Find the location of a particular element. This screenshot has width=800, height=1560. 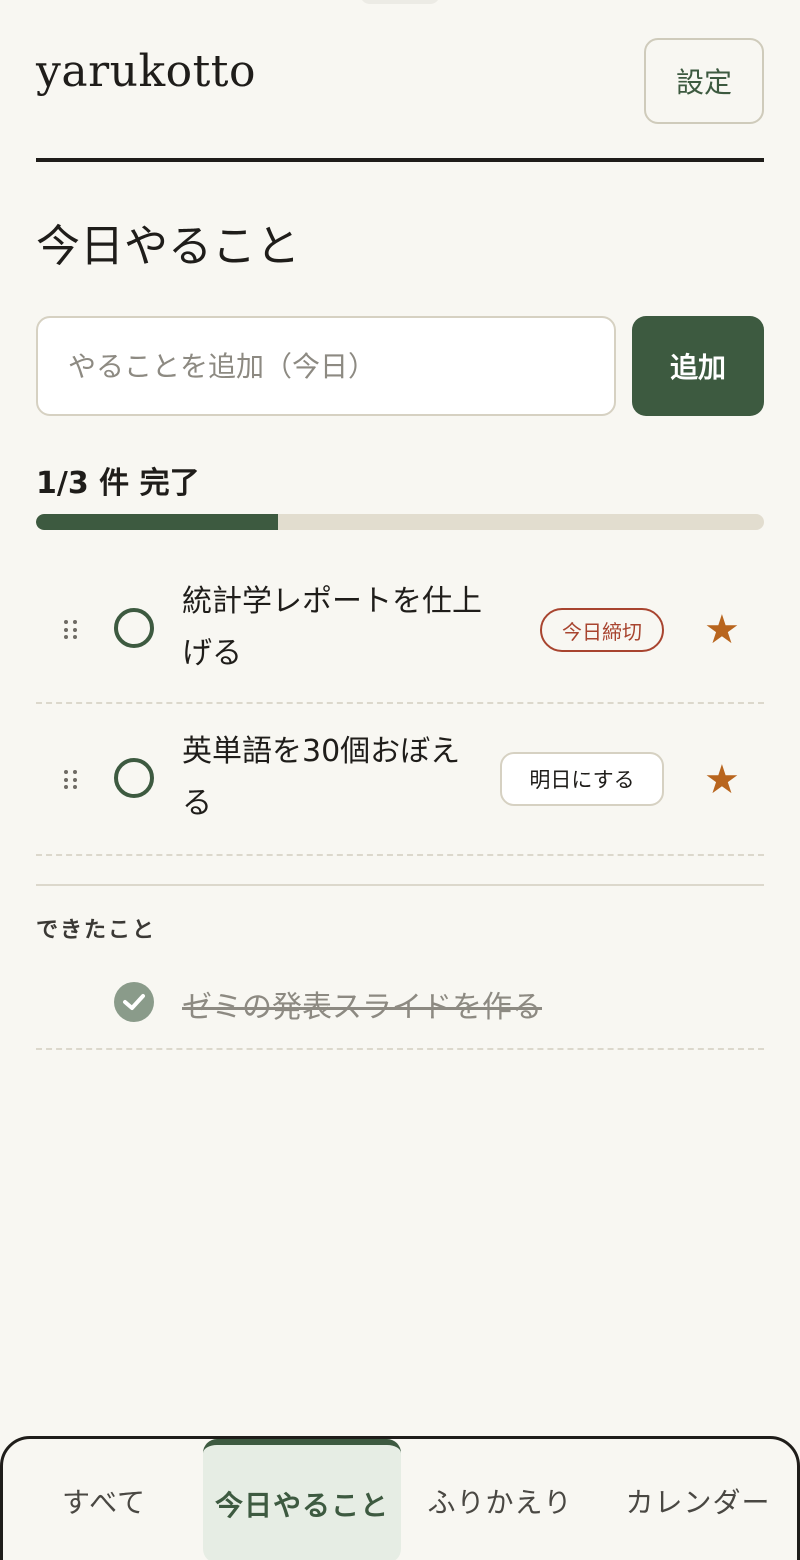

progress-label: 1/3 件 完了 is located at coordinates (118, 483).